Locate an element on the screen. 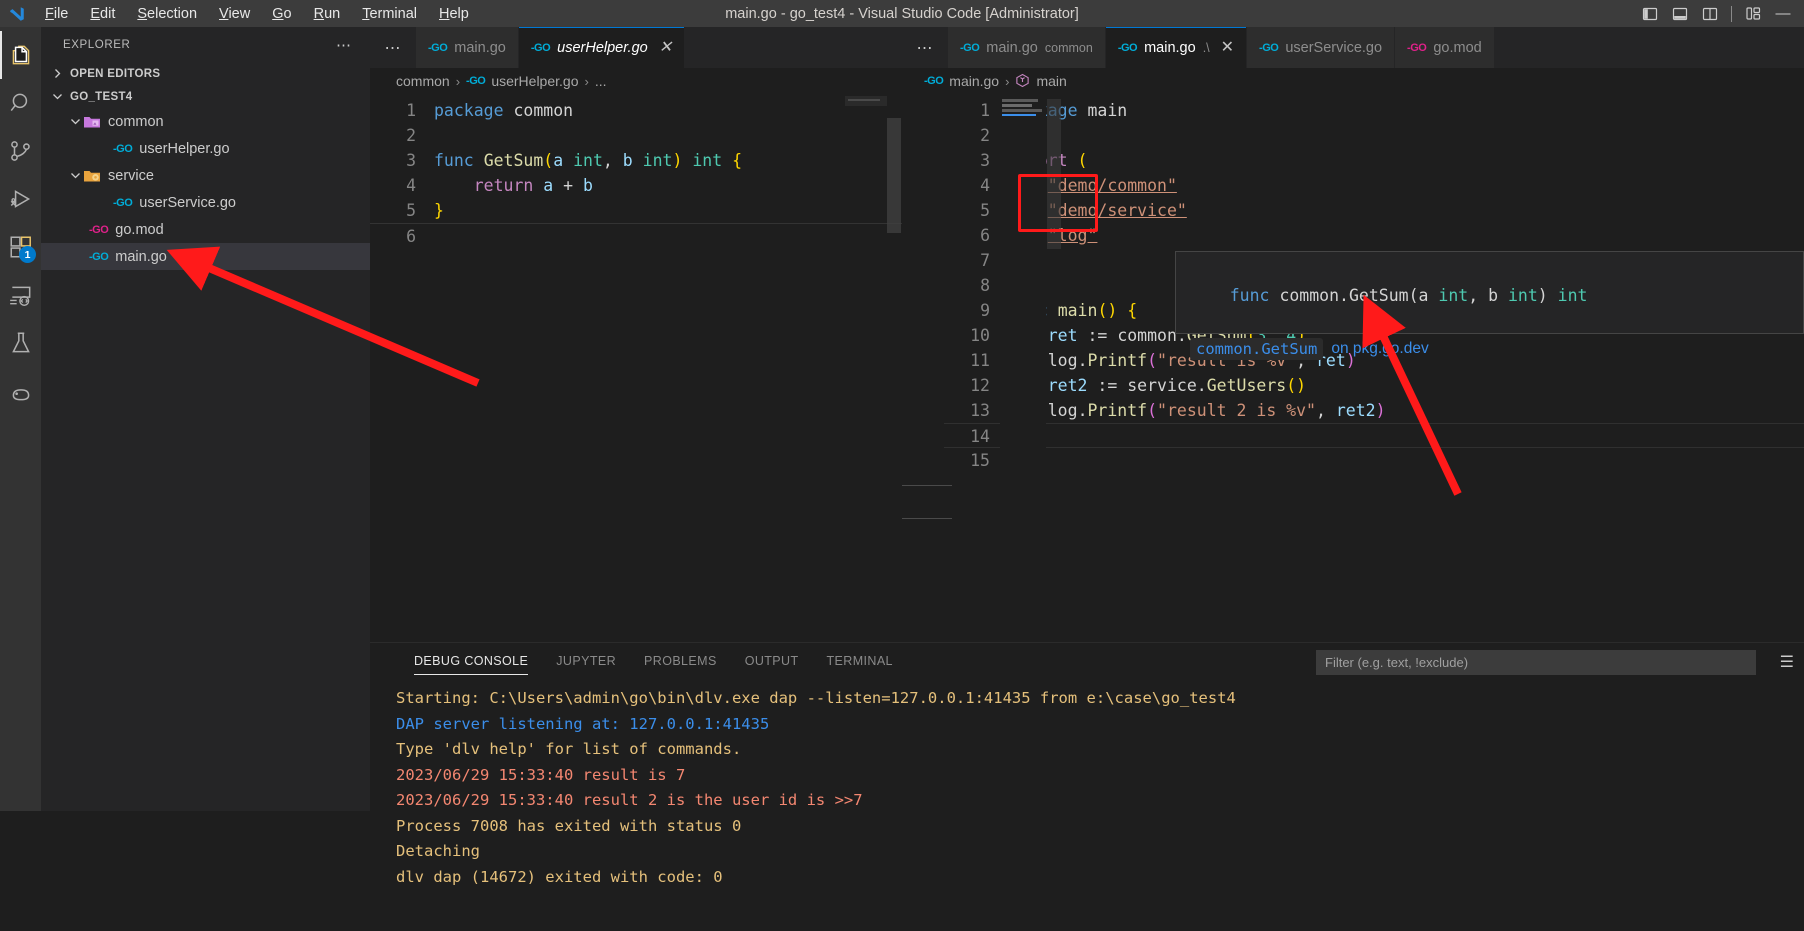 The width and height of the screenshot is (1804, 931). editor-right-minimap is located at coordinates (1023, 366).